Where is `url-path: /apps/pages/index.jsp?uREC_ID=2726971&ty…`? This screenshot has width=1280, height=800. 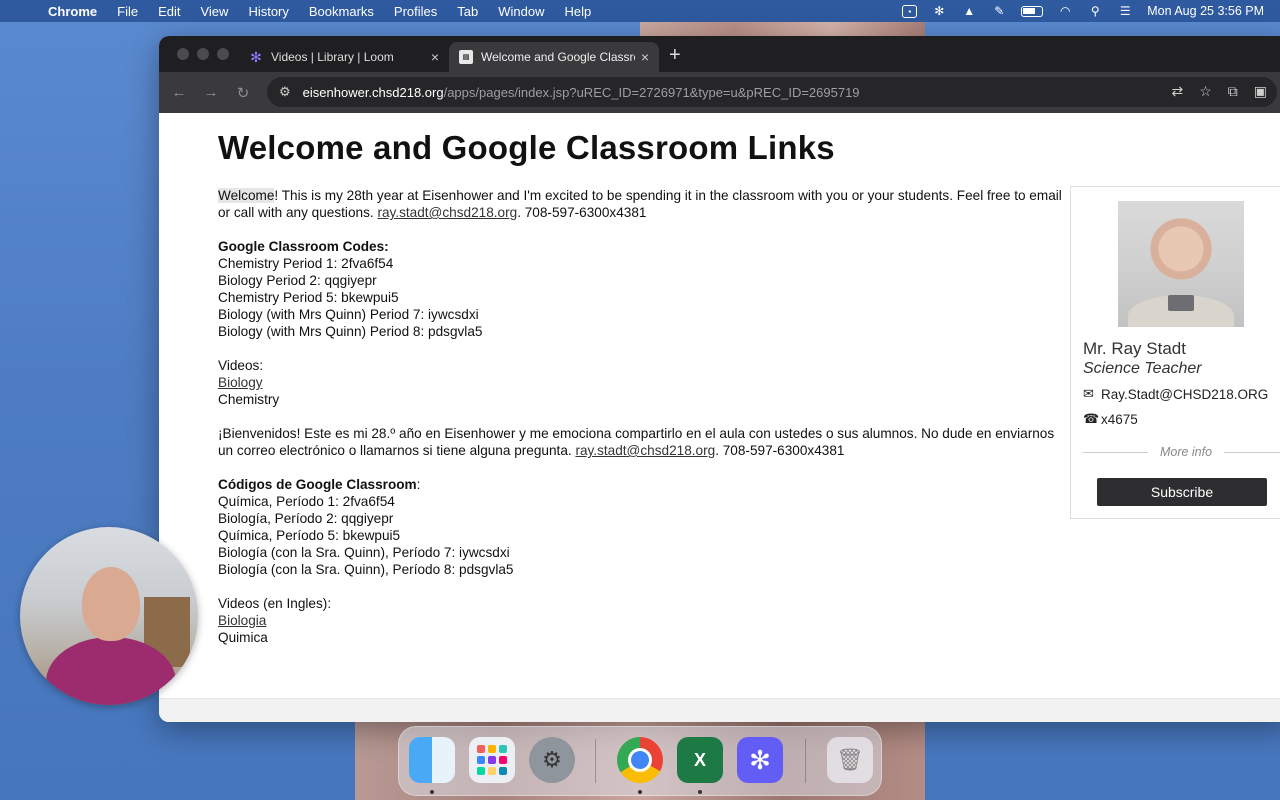 url-path: /apps/pages/index.jsp?uREC_ID=2726971&ty… is located at coordinates (651, 92).